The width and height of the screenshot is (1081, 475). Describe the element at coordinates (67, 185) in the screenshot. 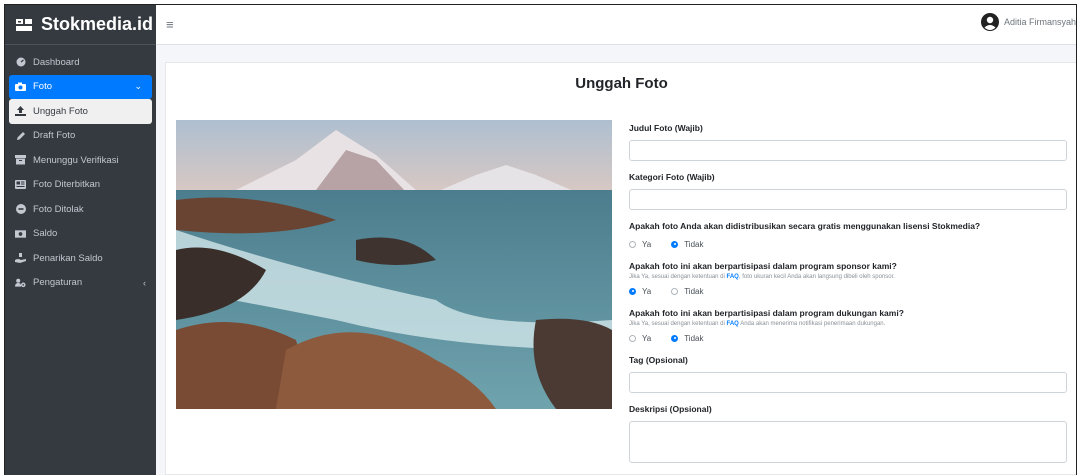

I see `sidebar-item-label: Foto Diterbitkan` at that location.